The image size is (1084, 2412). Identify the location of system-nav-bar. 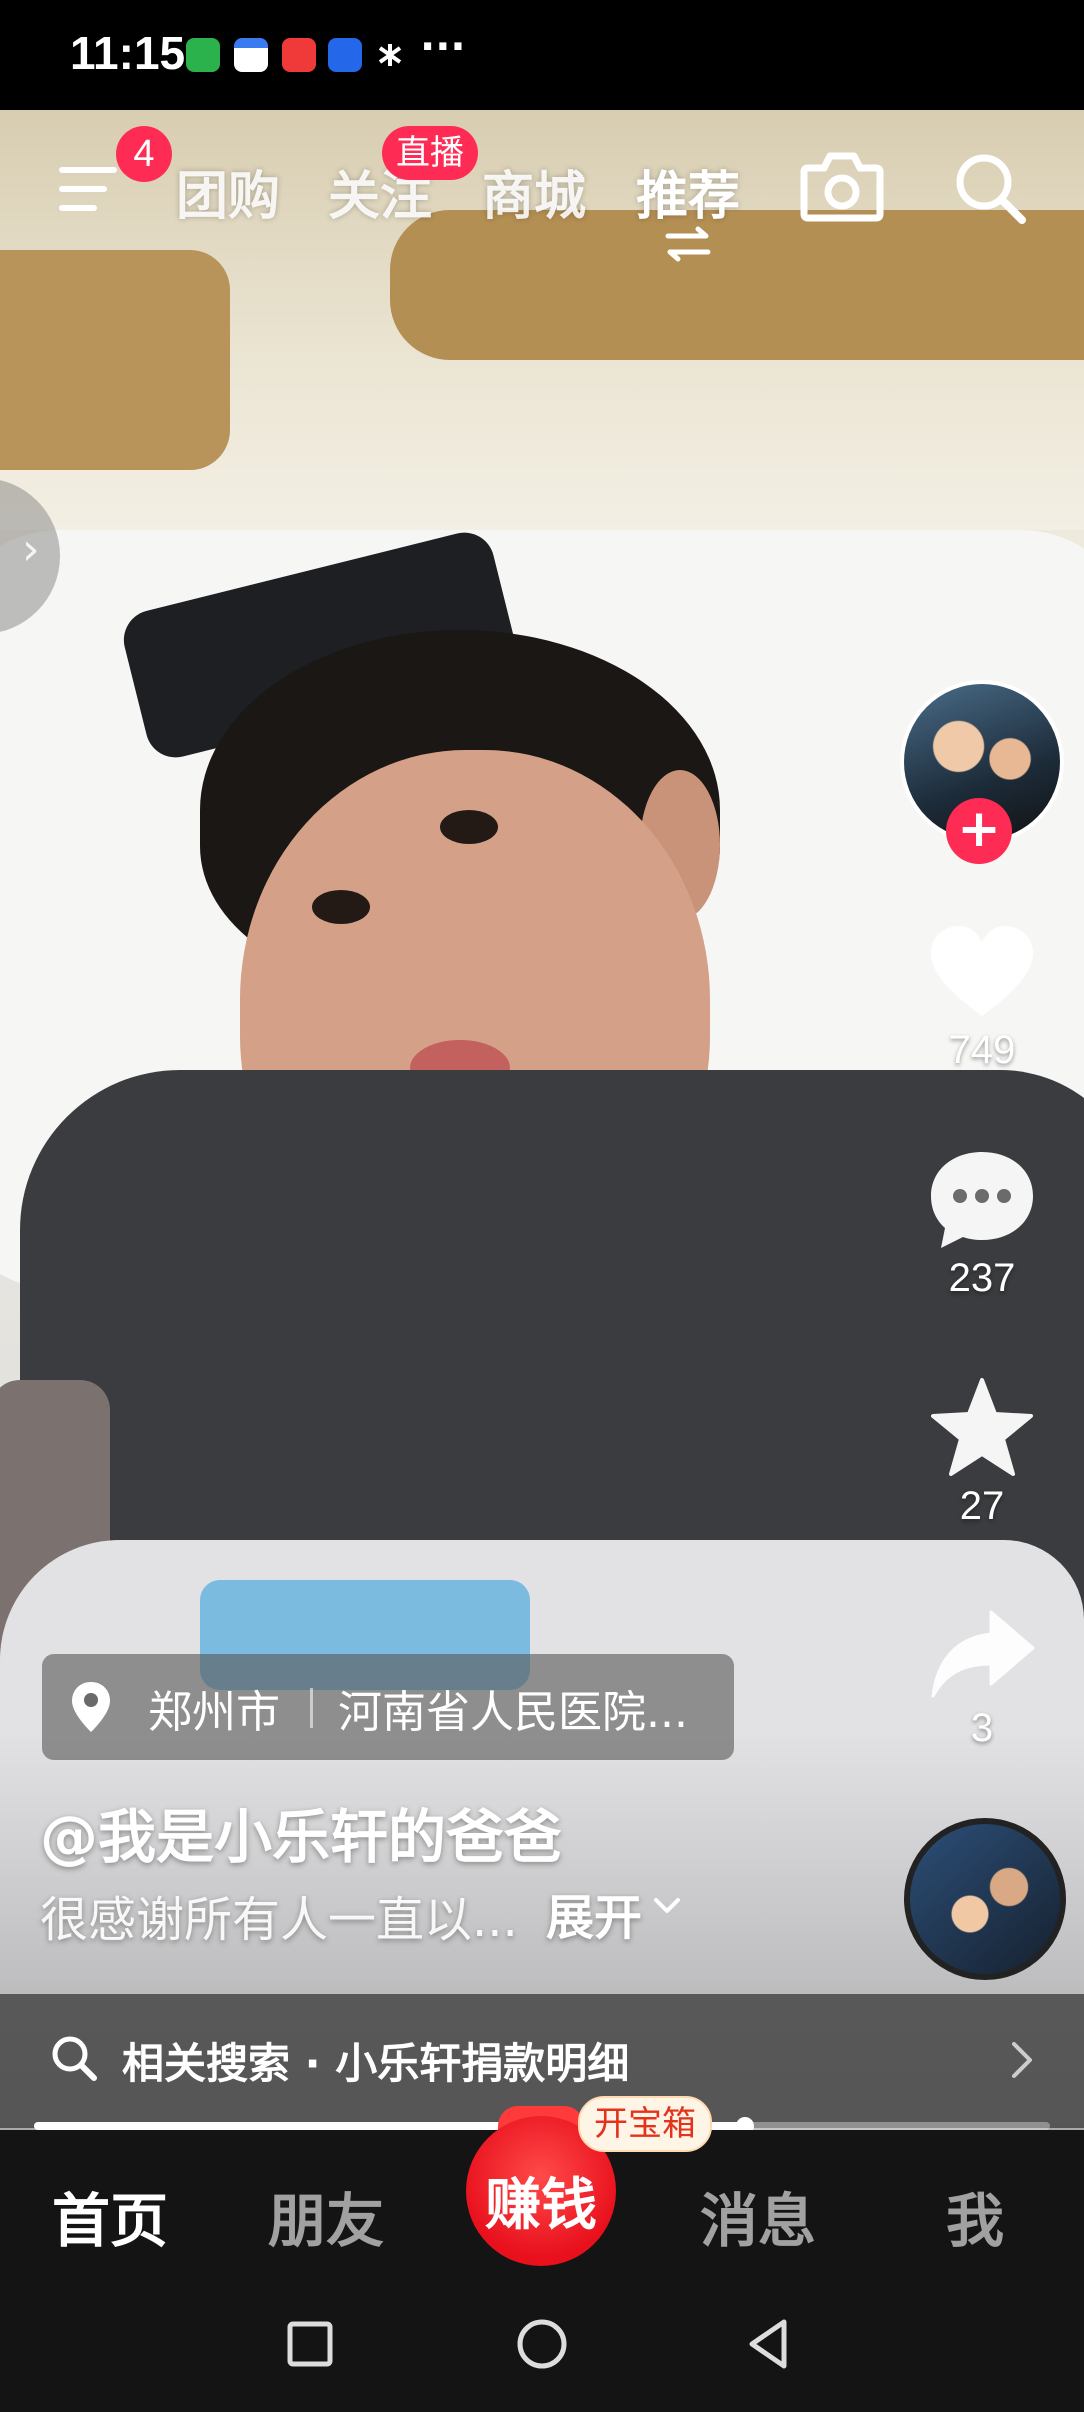
(542, 2346).